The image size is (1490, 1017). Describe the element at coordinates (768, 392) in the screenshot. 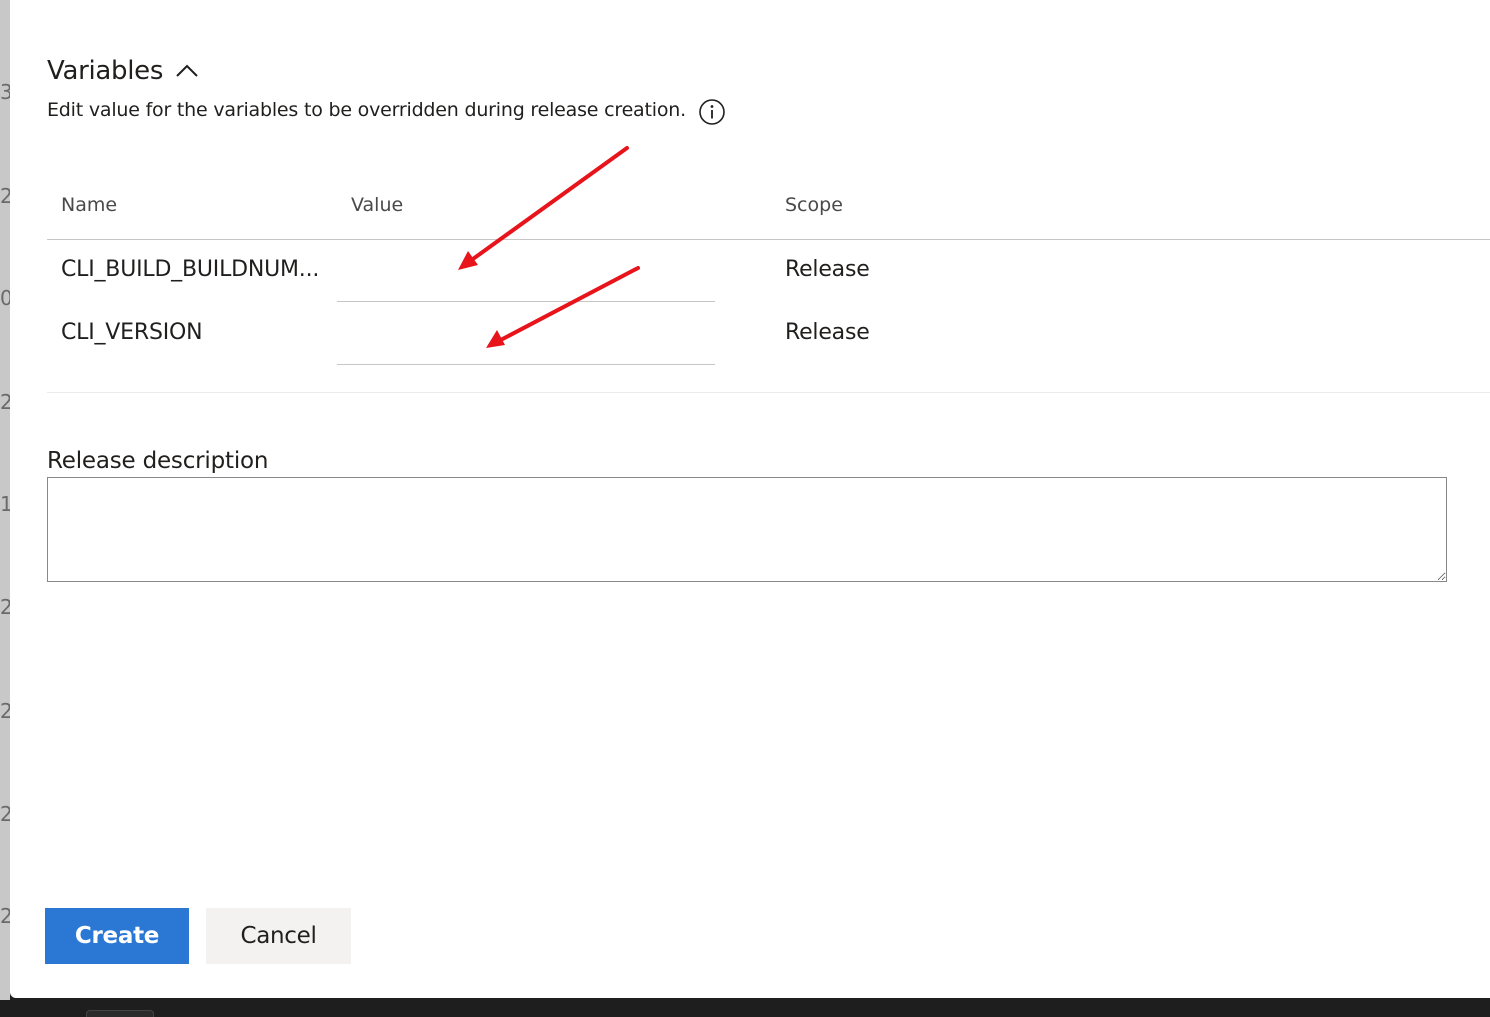

I see `table-bottom-divider` at that location.